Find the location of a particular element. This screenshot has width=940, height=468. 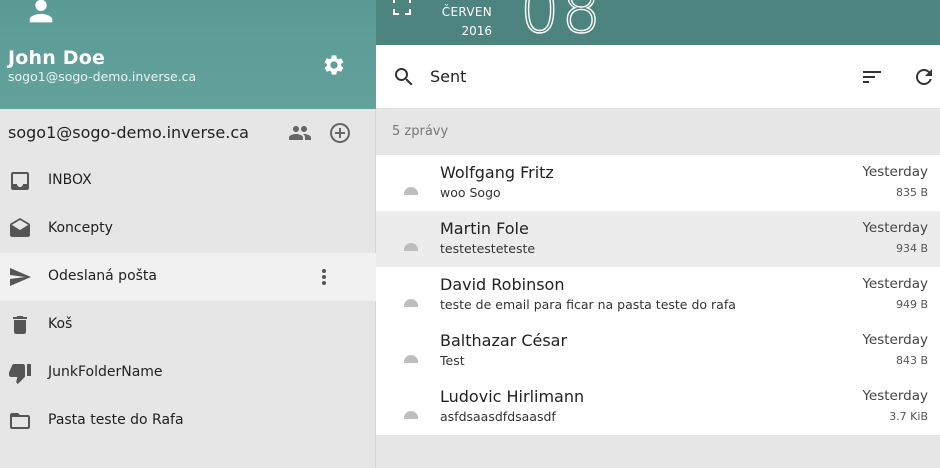

people-icon is located at coordinates (300, 133).